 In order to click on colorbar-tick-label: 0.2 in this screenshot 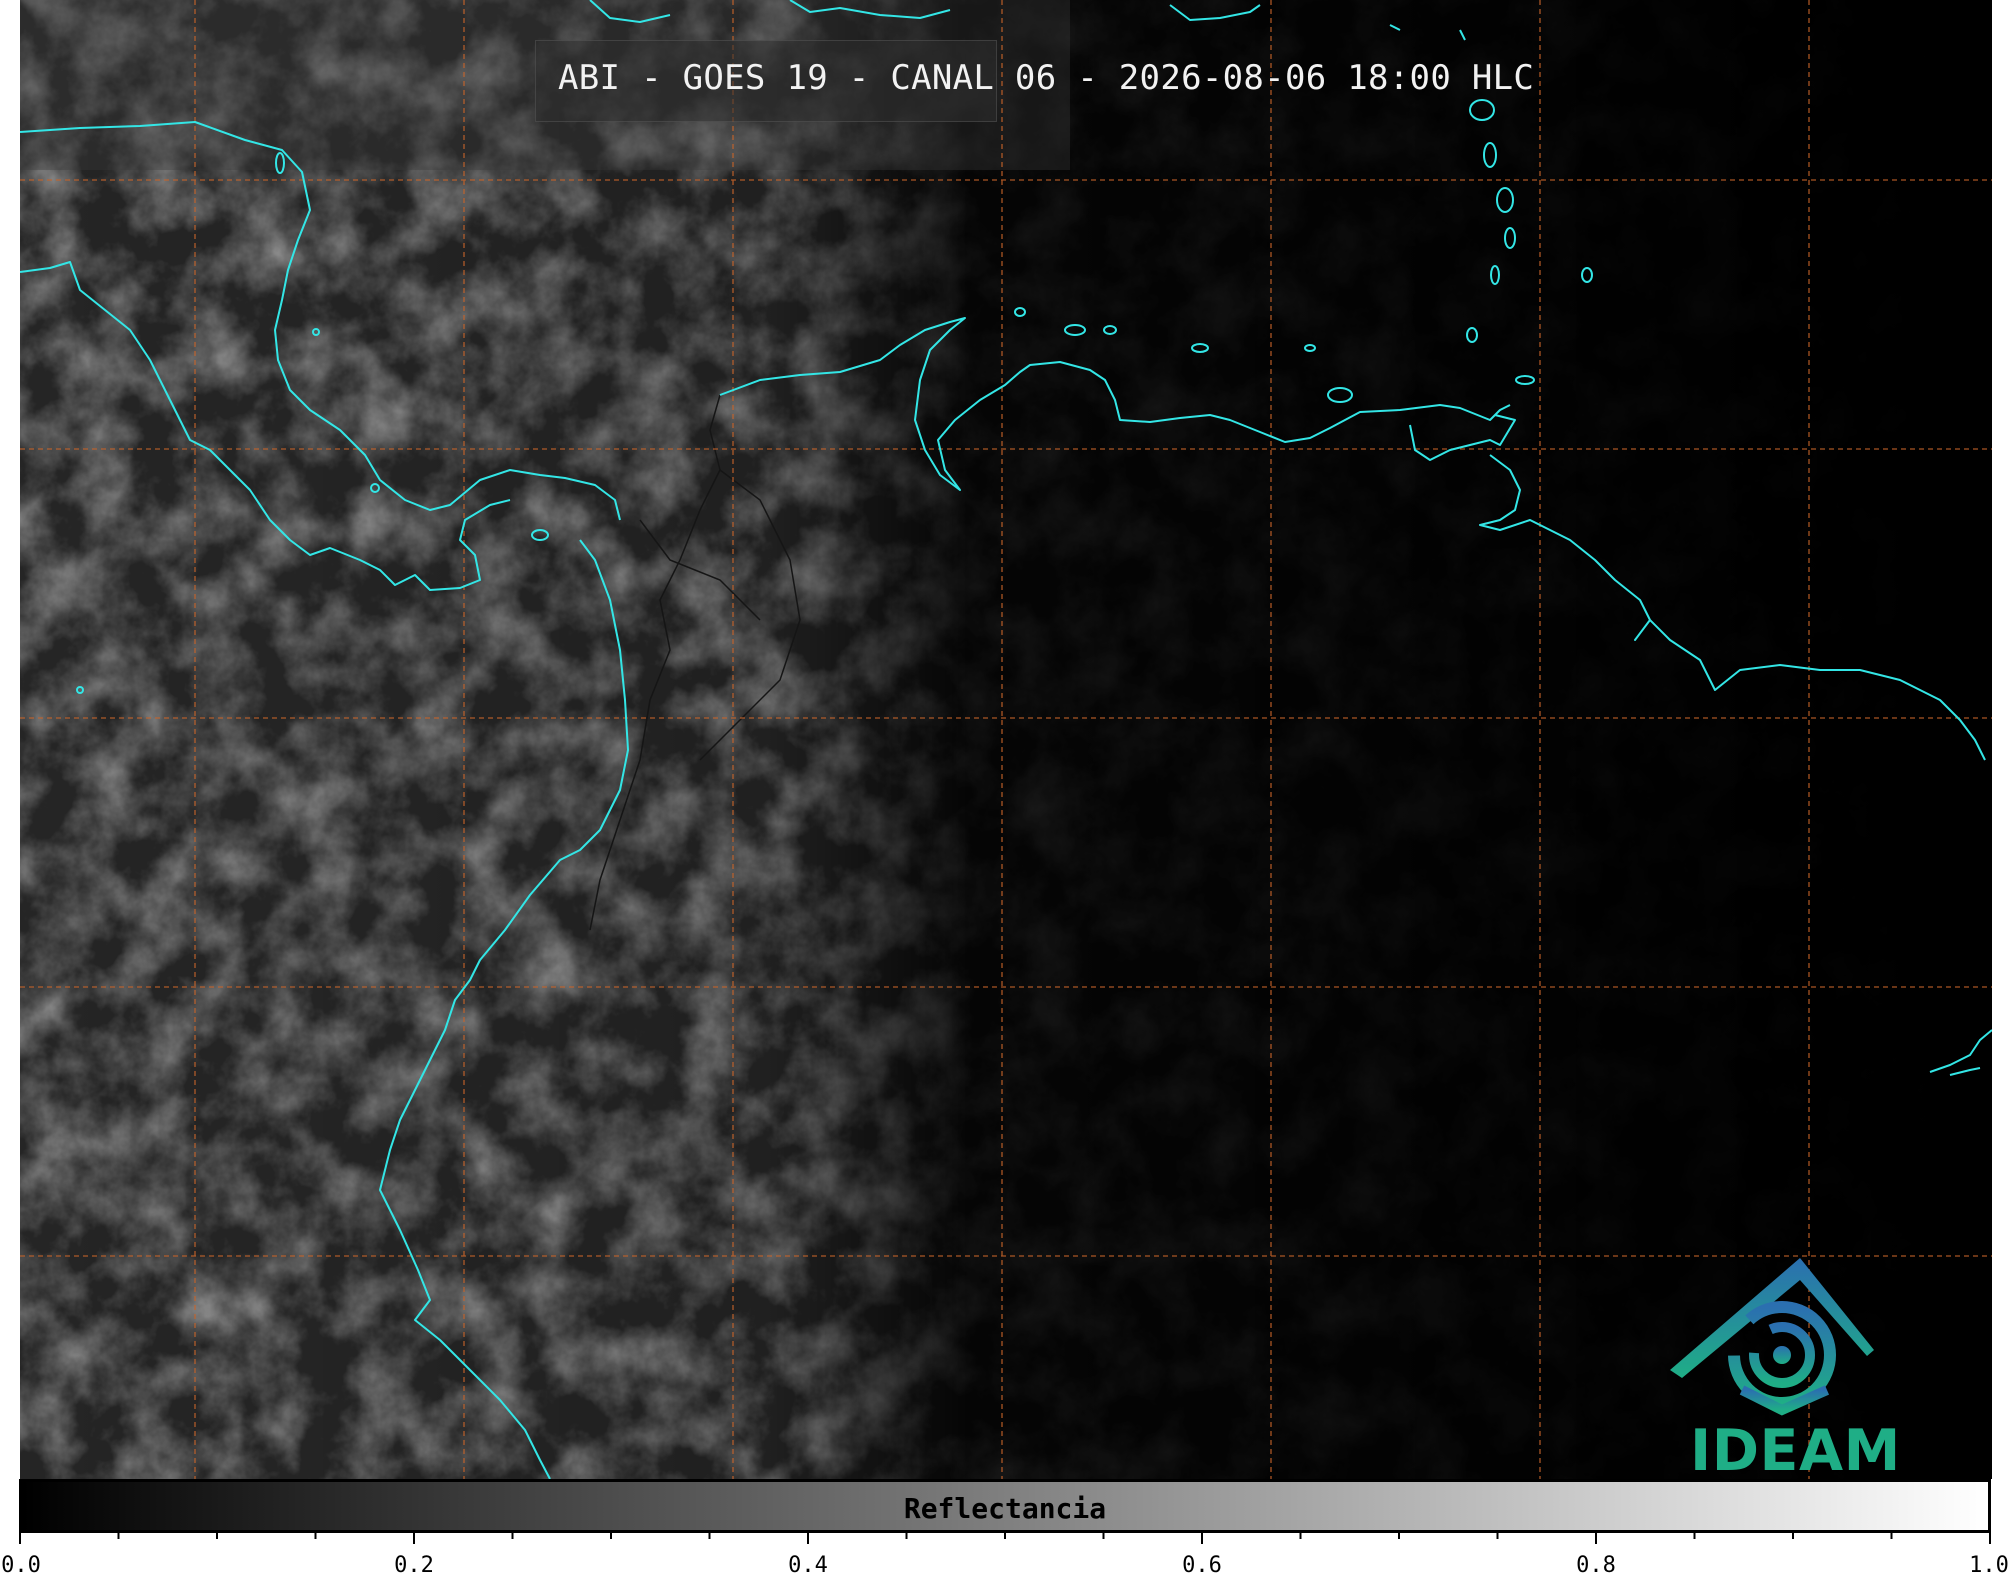, I will do `click(414, 1565)`.